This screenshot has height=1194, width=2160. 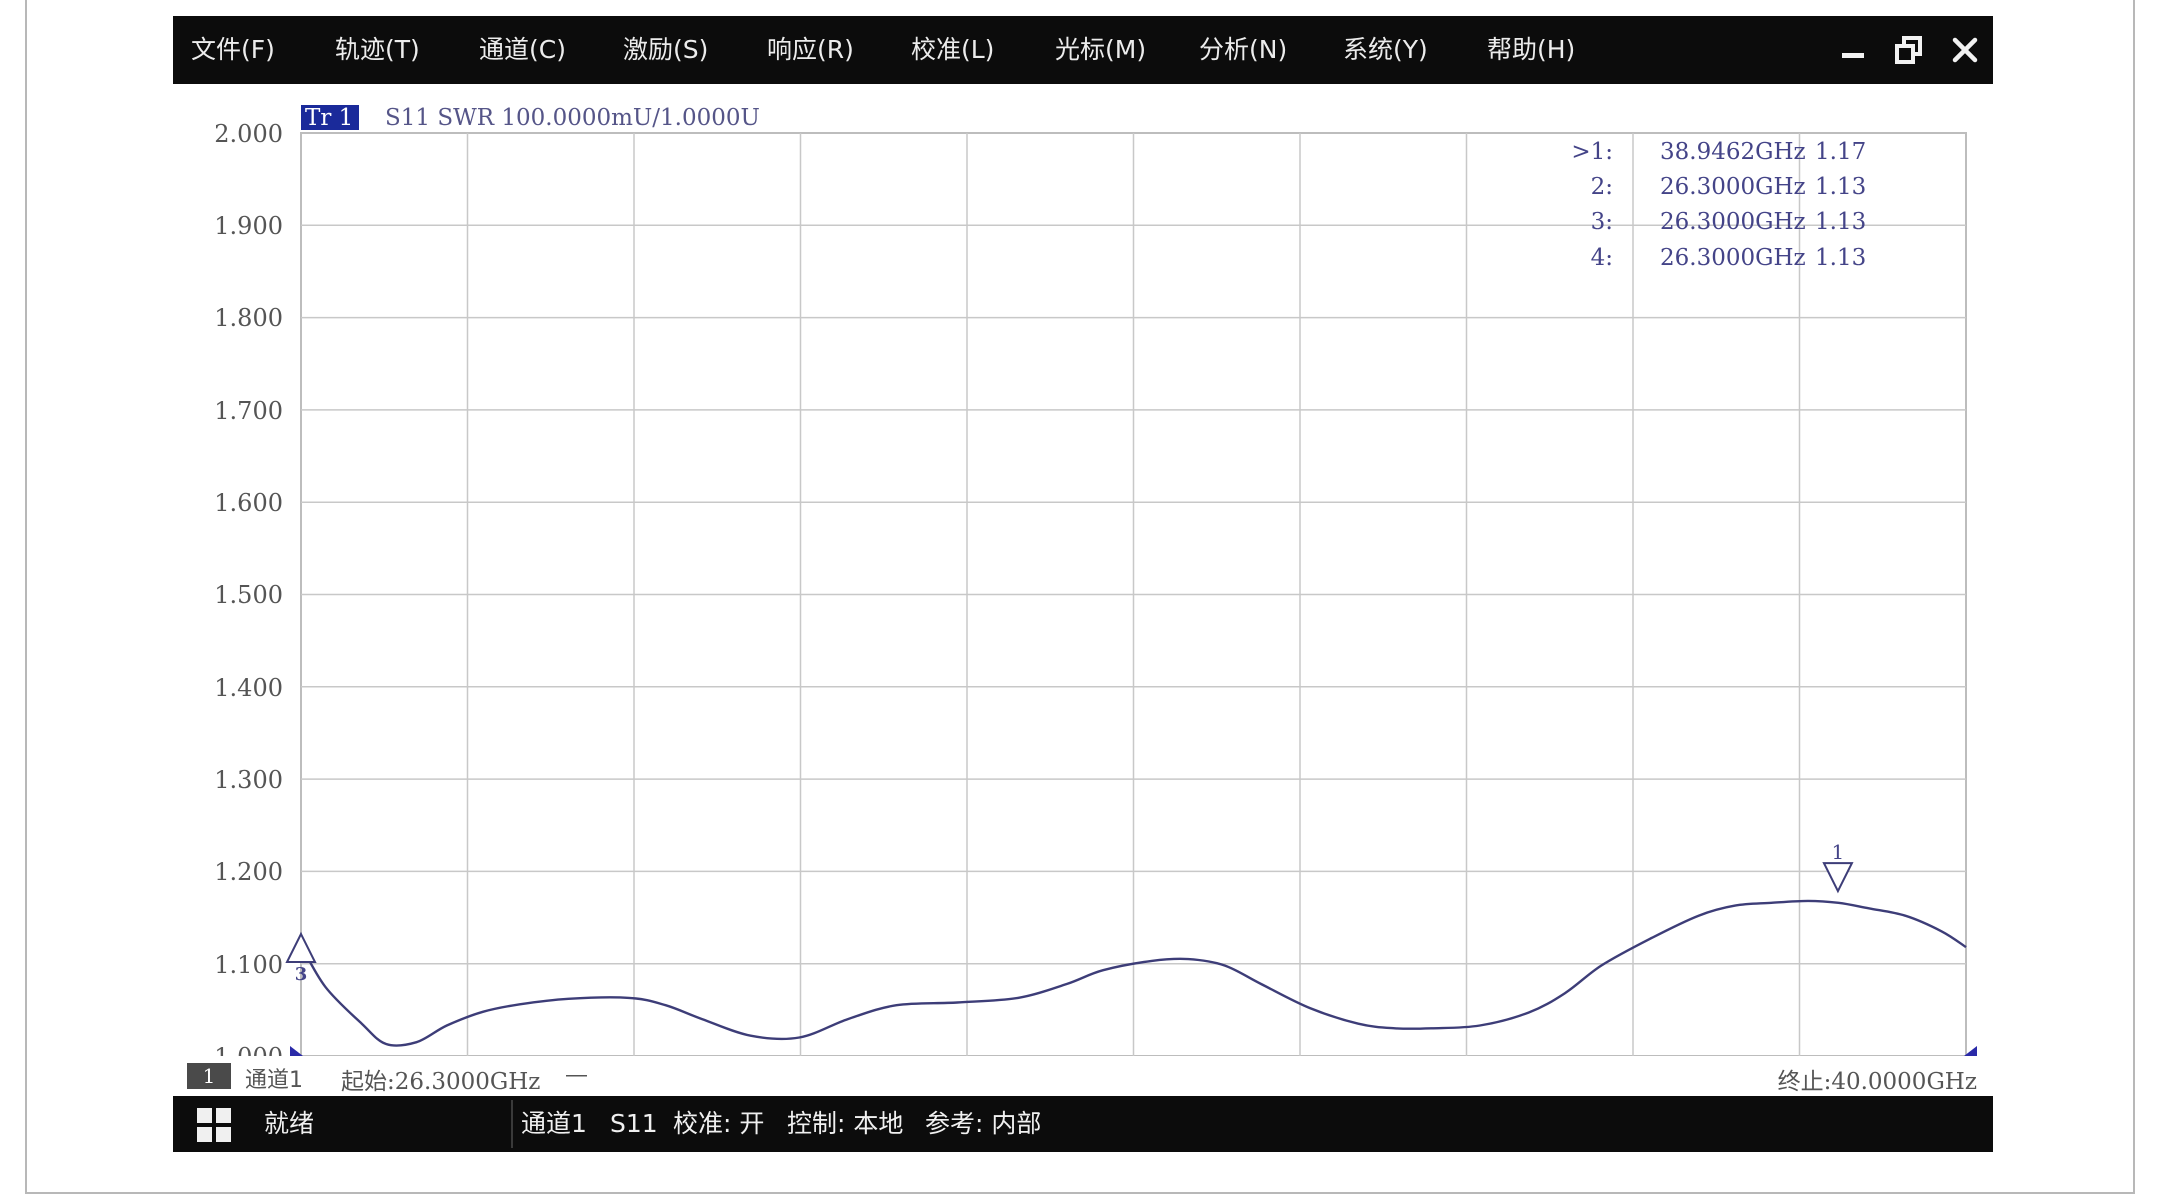 What do you see at coordinates (634, 1123) in the screenshot?
I see `status-parameter: S11` at bounding box center [634, 1123].